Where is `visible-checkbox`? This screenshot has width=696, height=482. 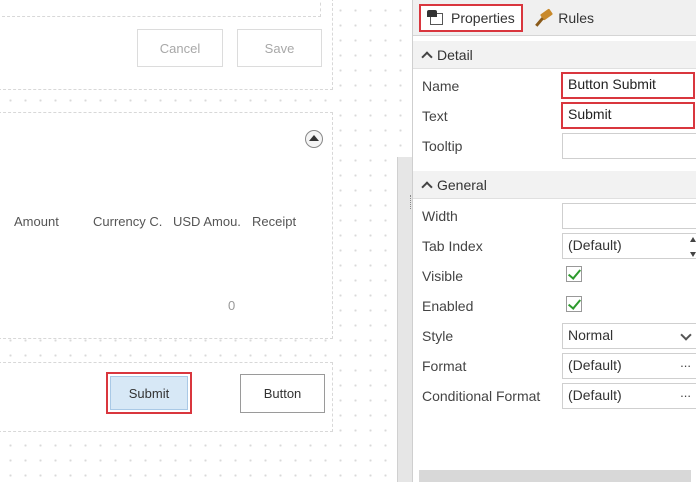
visible-checkbox is located at coordinates (574, 274).